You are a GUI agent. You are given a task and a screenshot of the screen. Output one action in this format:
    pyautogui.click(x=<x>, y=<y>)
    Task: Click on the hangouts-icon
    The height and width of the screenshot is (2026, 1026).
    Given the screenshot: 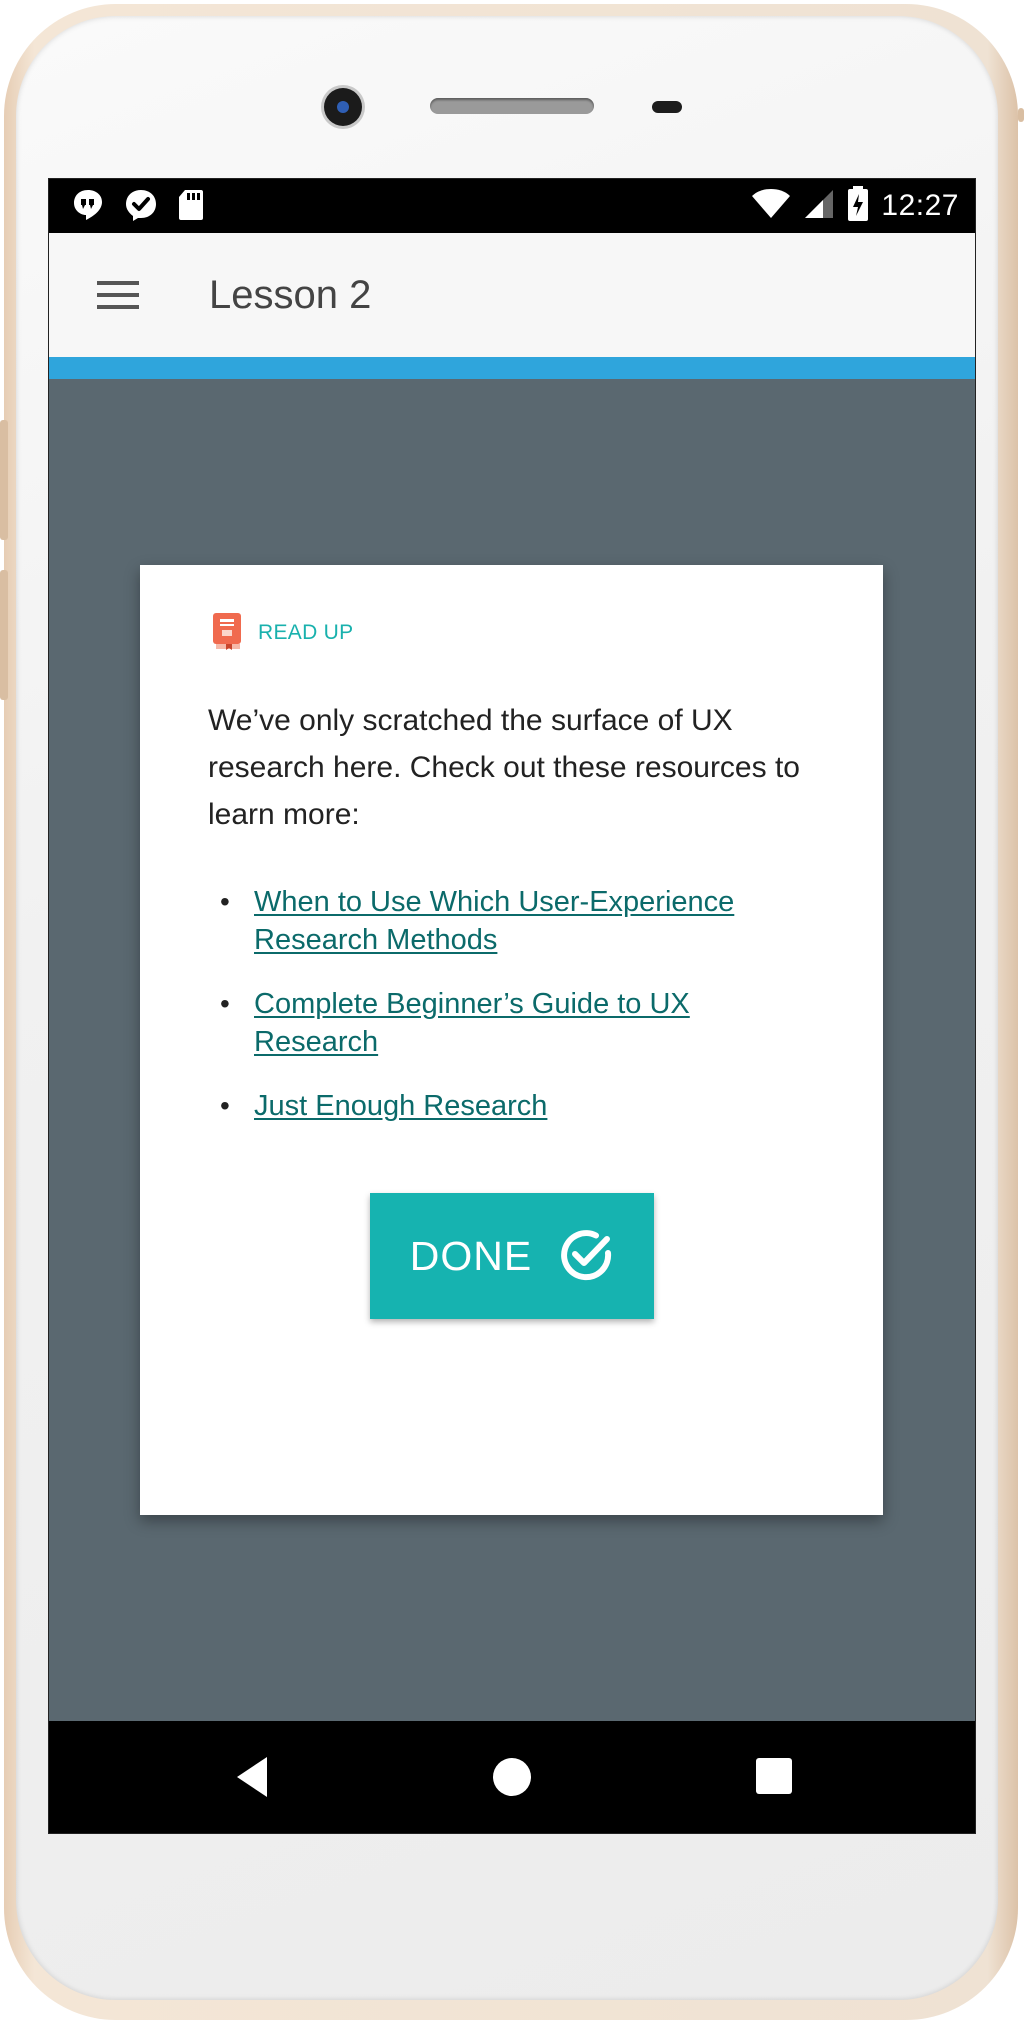 What is the action you would take?
    pyautogui.click(x=88, y=207)
    